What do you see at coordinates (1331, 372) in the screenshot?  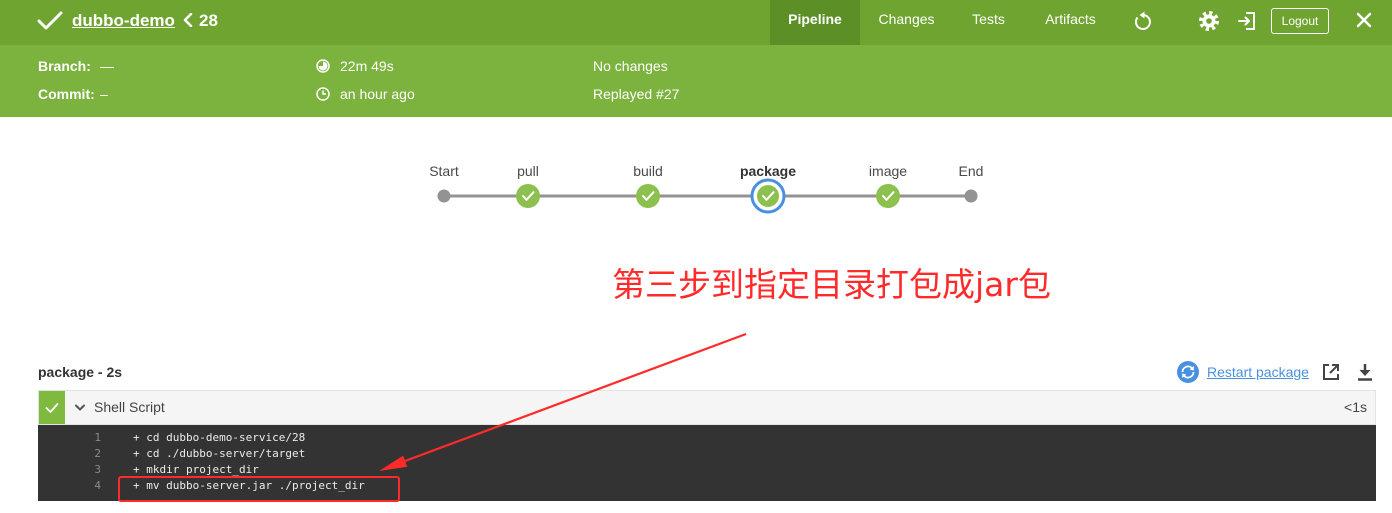 I see `external-link-icon` at bounding box center [1331, 372].